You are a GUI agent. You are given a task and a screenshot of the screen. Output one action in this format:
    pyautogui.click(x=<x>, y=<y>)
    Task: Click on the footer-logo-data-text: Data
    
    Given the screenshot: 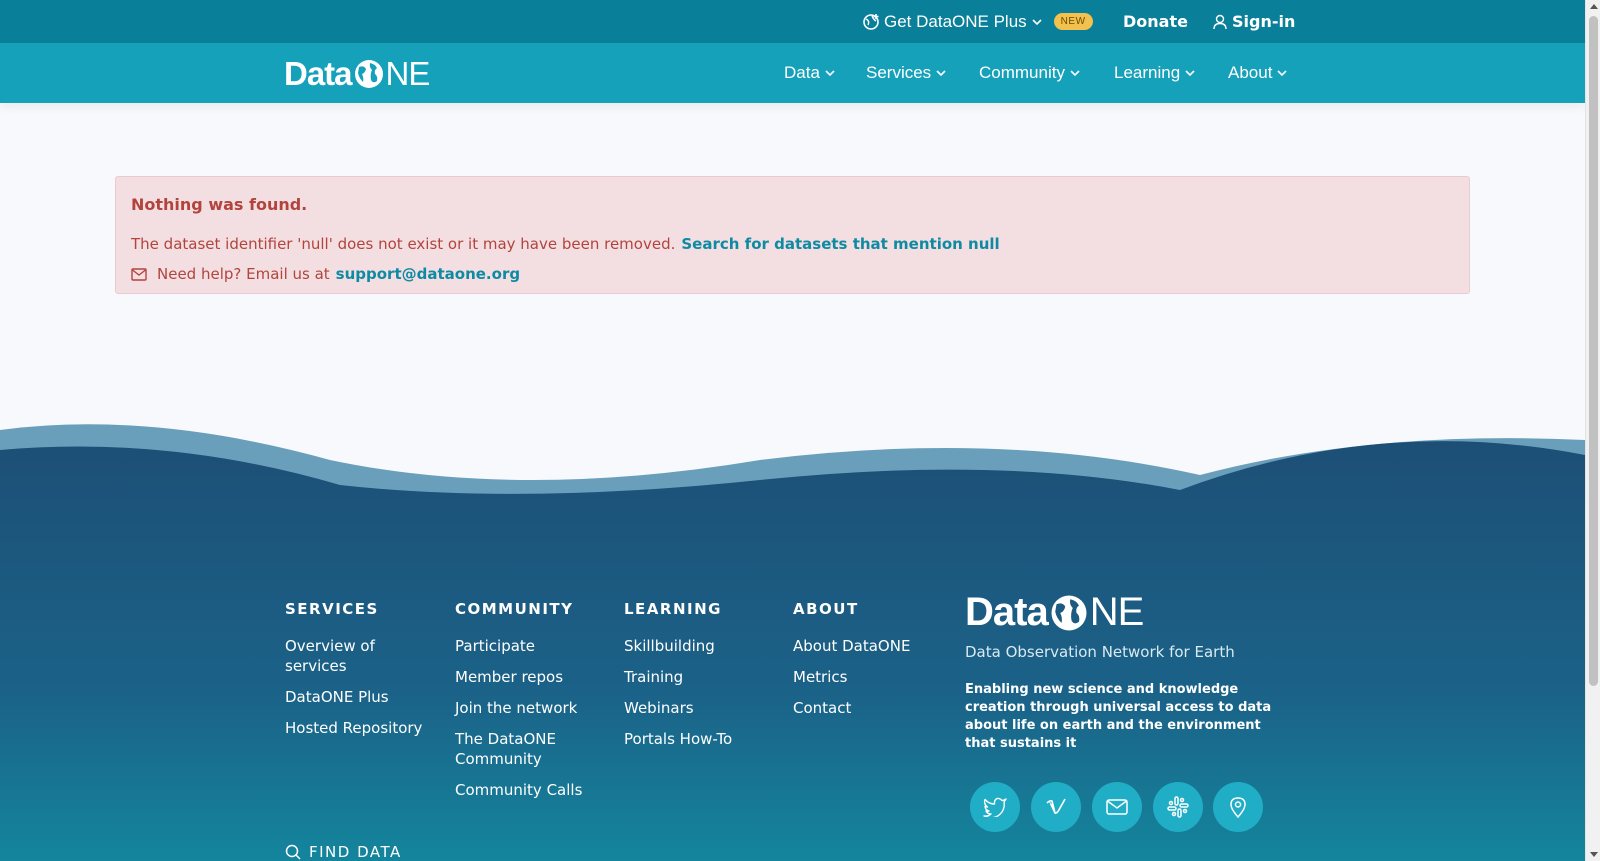 What is the action you would take?
    pyautogui.click(x=1007, y=612)
    